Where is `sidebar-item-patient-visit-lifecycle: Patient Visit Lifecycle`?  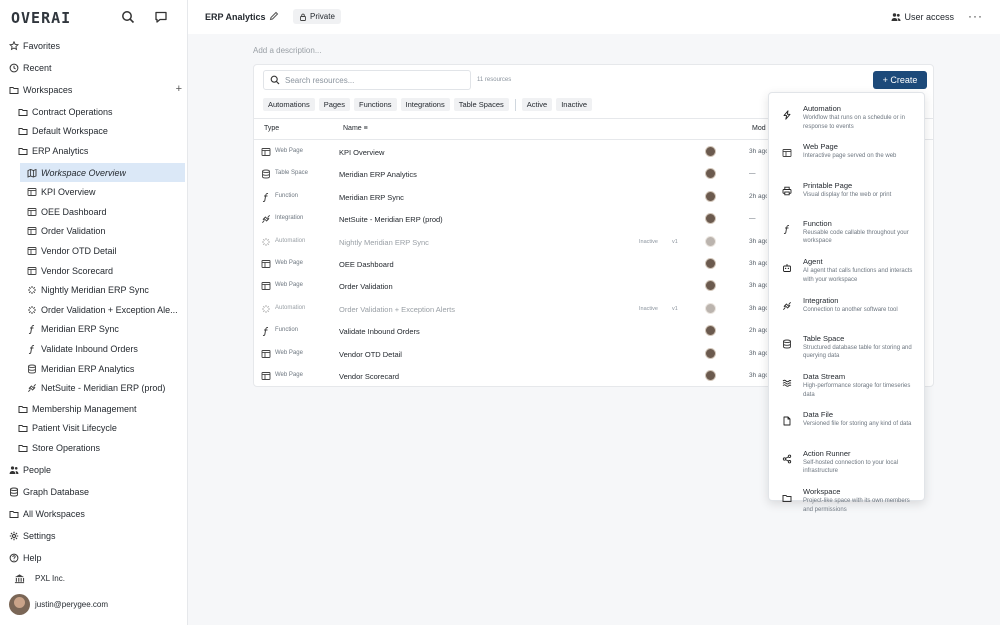
sidebar-item-patient-visit-lifecycle: Patient Visit Lifecycle is located at coordinates (94, 428).